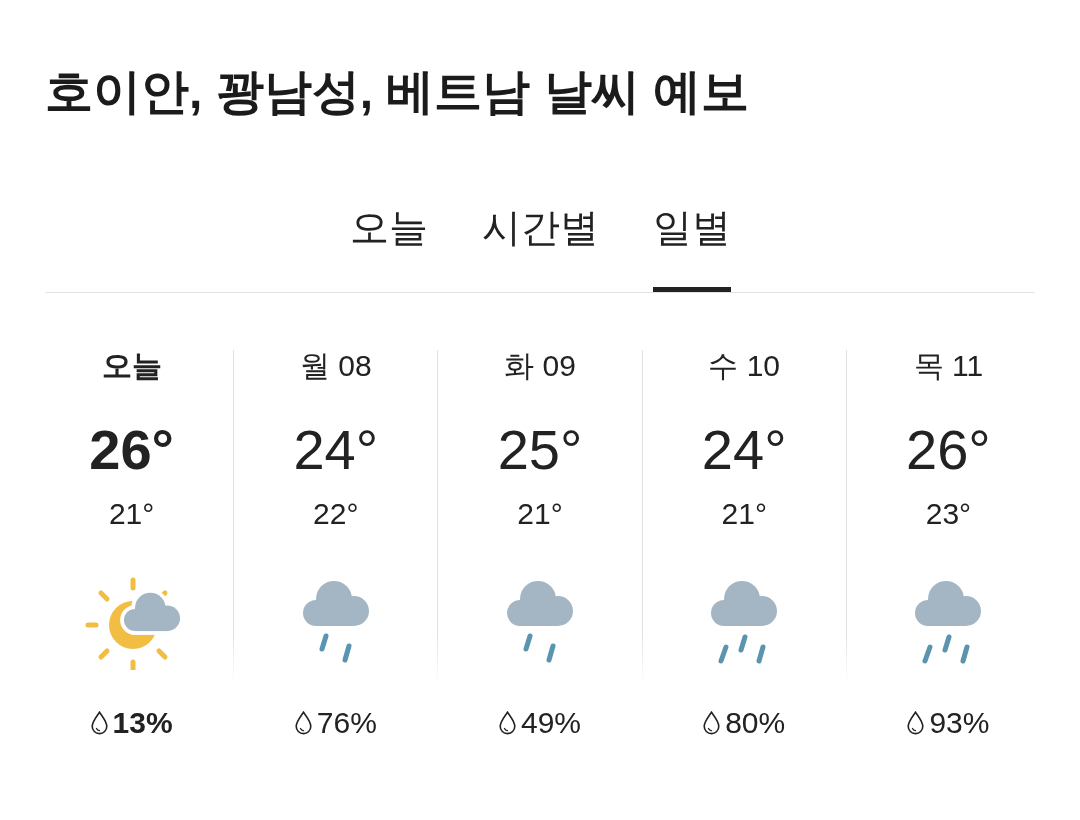  I want to click on precipitation-chance: 76%, so click(346, 723).